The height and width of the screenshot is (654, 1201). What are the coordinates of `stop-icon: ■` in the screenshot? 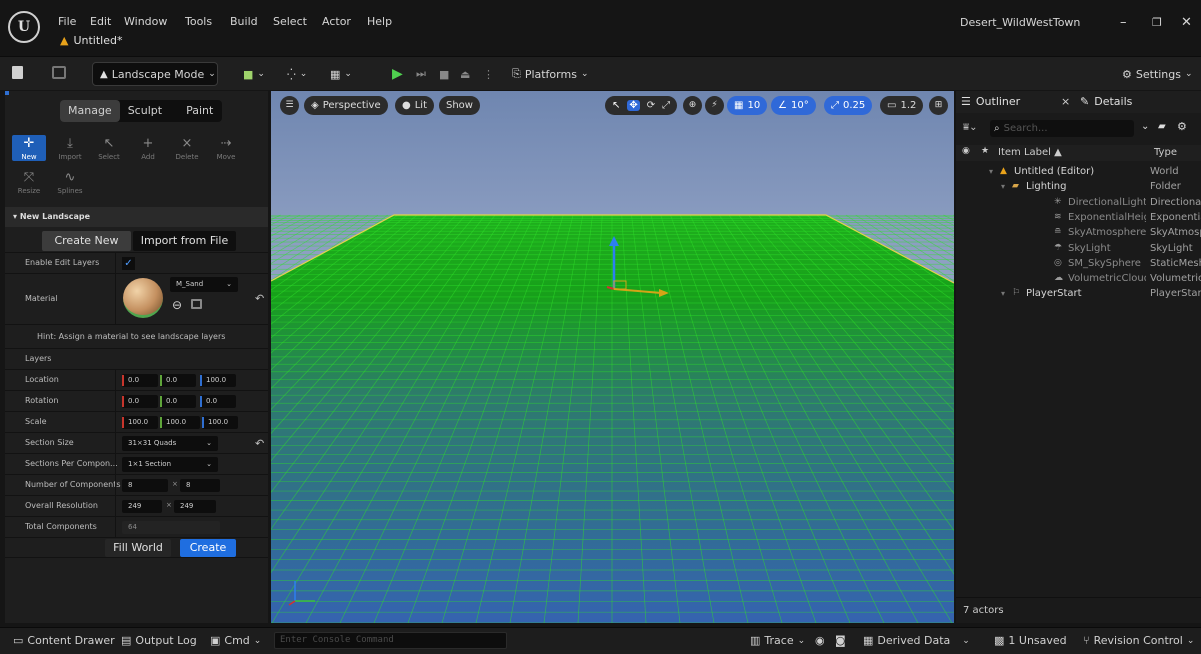 It's located at (444, 74).